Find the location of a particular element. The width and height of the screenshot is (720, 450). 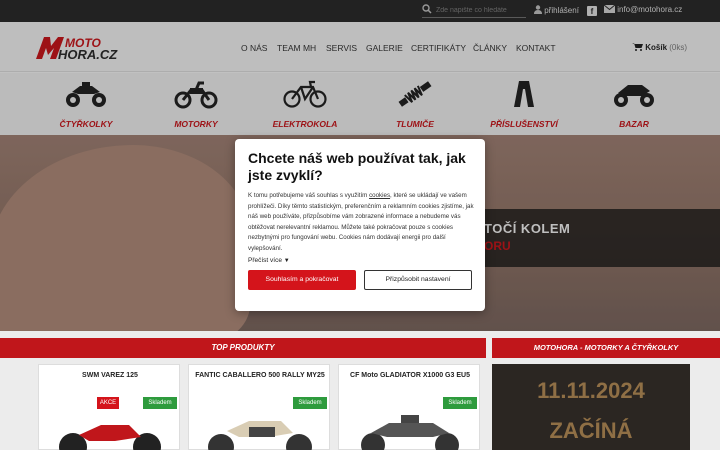

product-card: SWM VAREZ 125 AKCE Skladem is located at coordinates (109, 407).